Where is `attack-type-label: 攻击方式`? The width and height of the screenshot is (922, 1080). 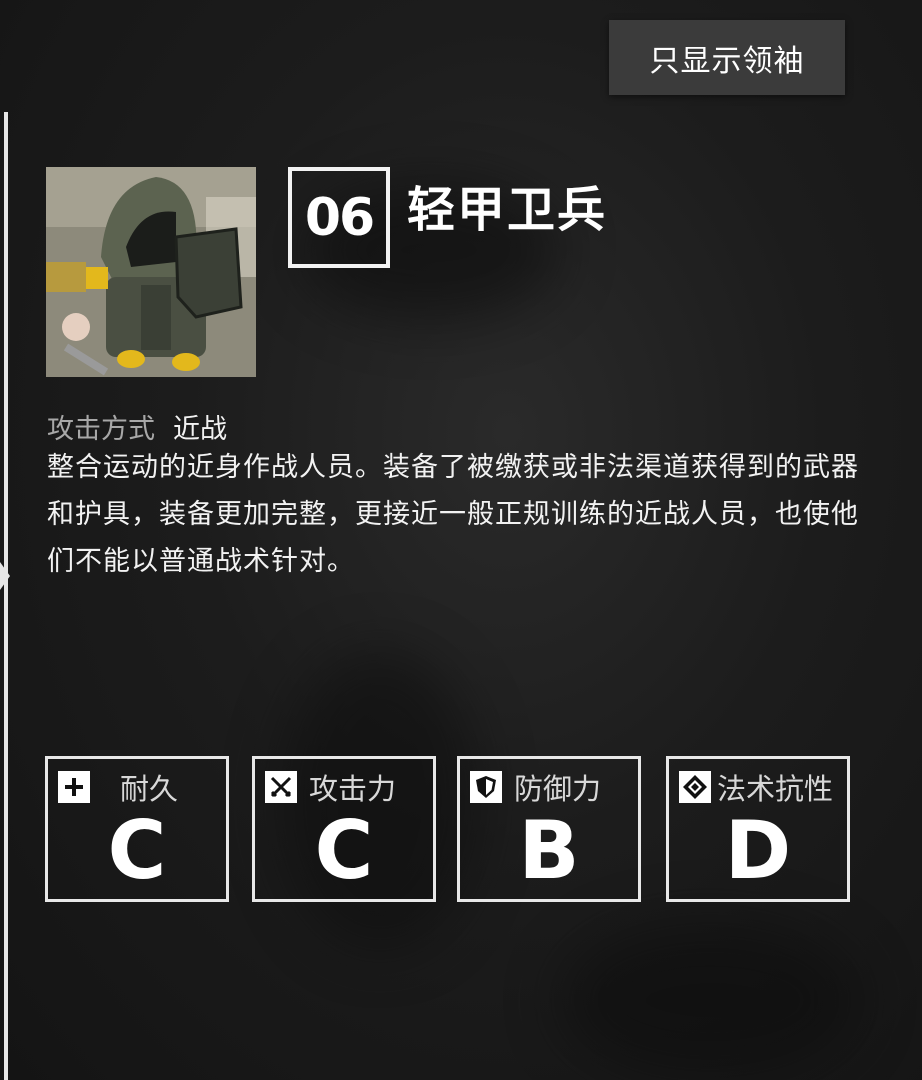 attack-type-label: 攻击方式 is located at coordinates (101, 429).